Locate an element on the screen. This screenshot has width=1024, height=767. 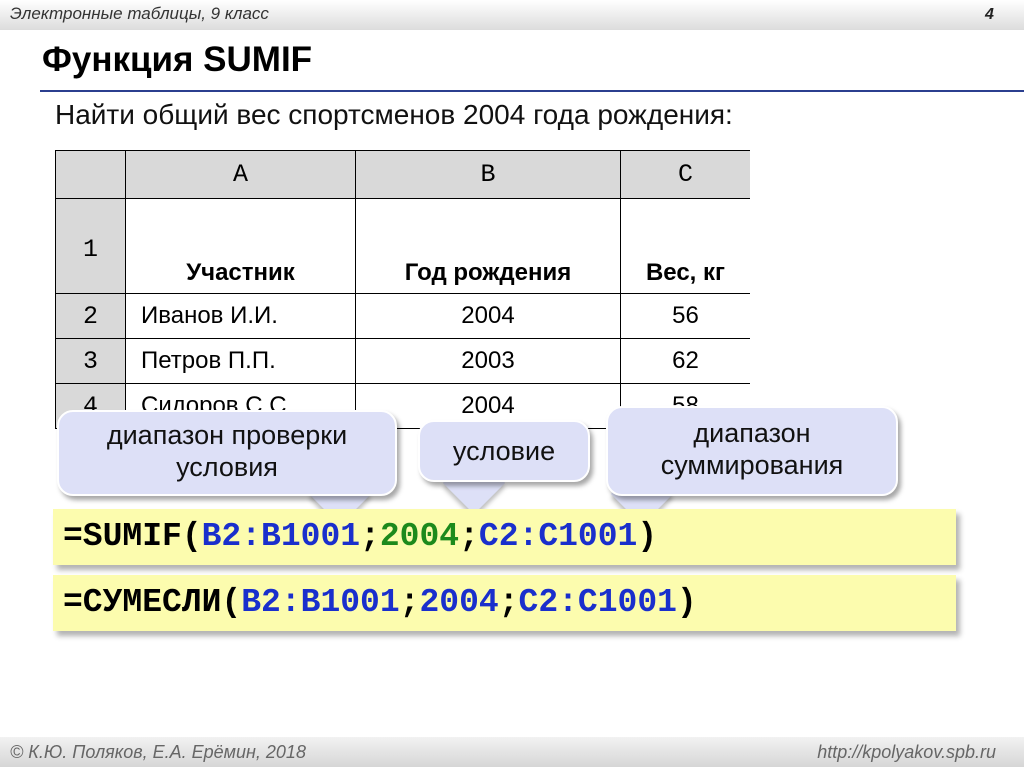
column-header-b: B is located at coordinates (488, 174).